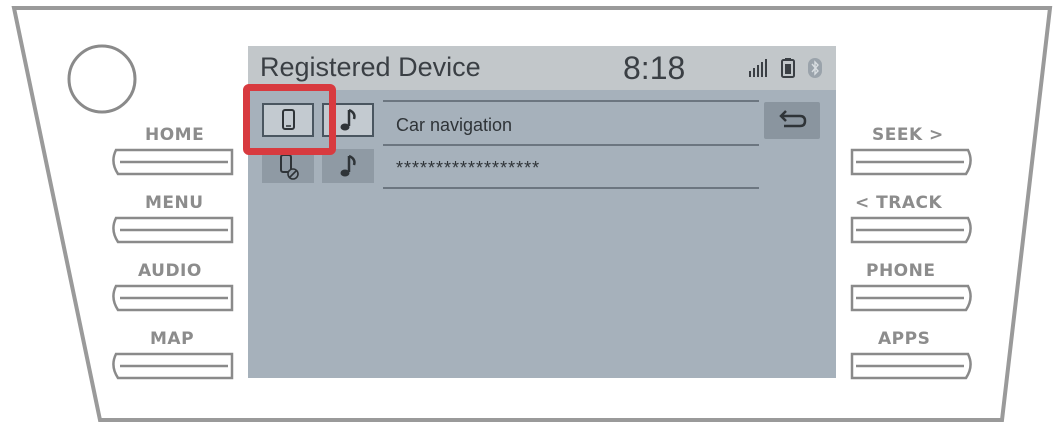 The width and height of the screenshot is (1064, 424). I want to click on menu-button: MENU, so click(174, 203).